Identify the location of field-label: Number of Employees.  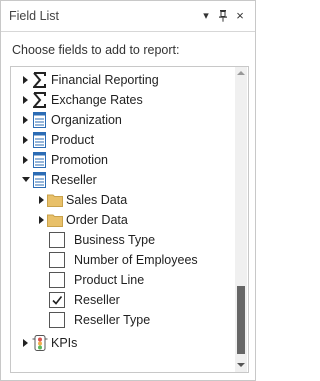
(136, 260).